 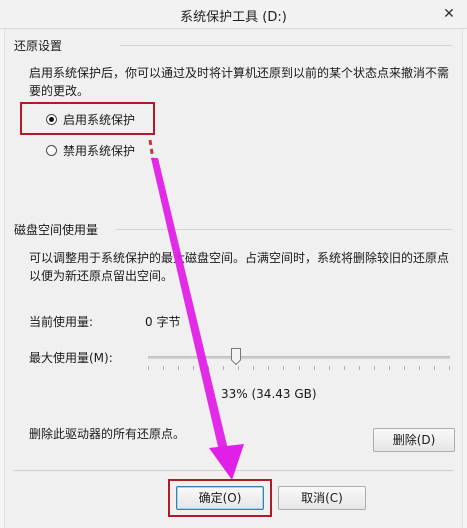 I want to click on annotation-arrow-shaft, so click(x=191, y=311).